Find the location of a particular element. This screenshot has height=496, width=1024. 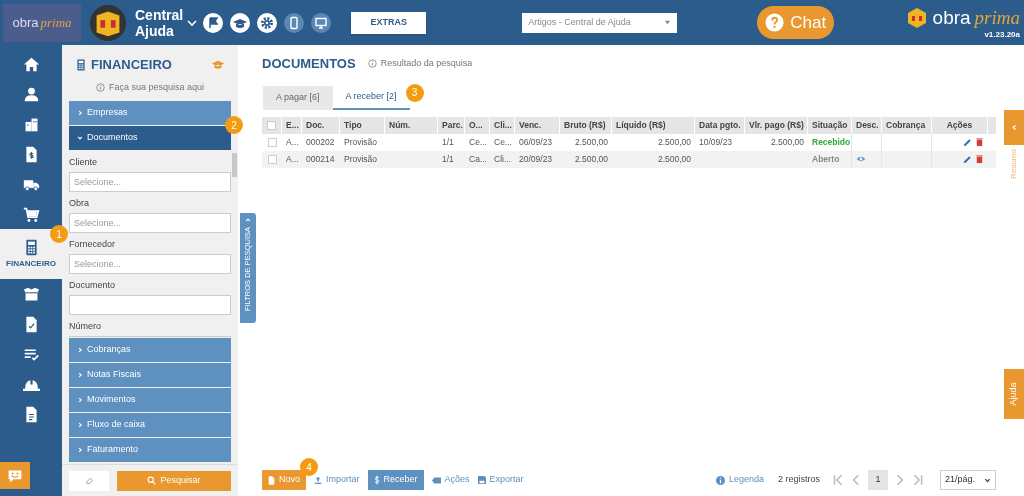

column-header: Data pgto. is located at coordinates (720, 125).